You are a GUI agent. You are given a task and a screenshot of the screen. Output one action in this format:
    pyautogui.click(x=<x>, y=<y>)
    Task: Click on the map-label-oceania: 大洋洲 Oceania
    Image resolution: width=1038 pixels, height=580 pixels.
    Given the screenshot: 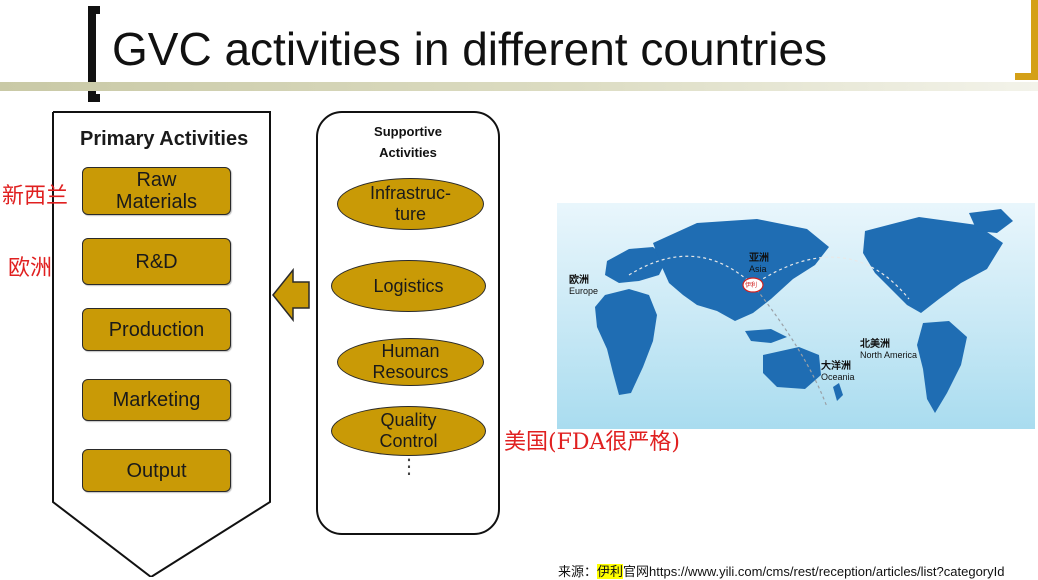 What is the action you would take?
    pyautogui.click(x=838, y=372)
    